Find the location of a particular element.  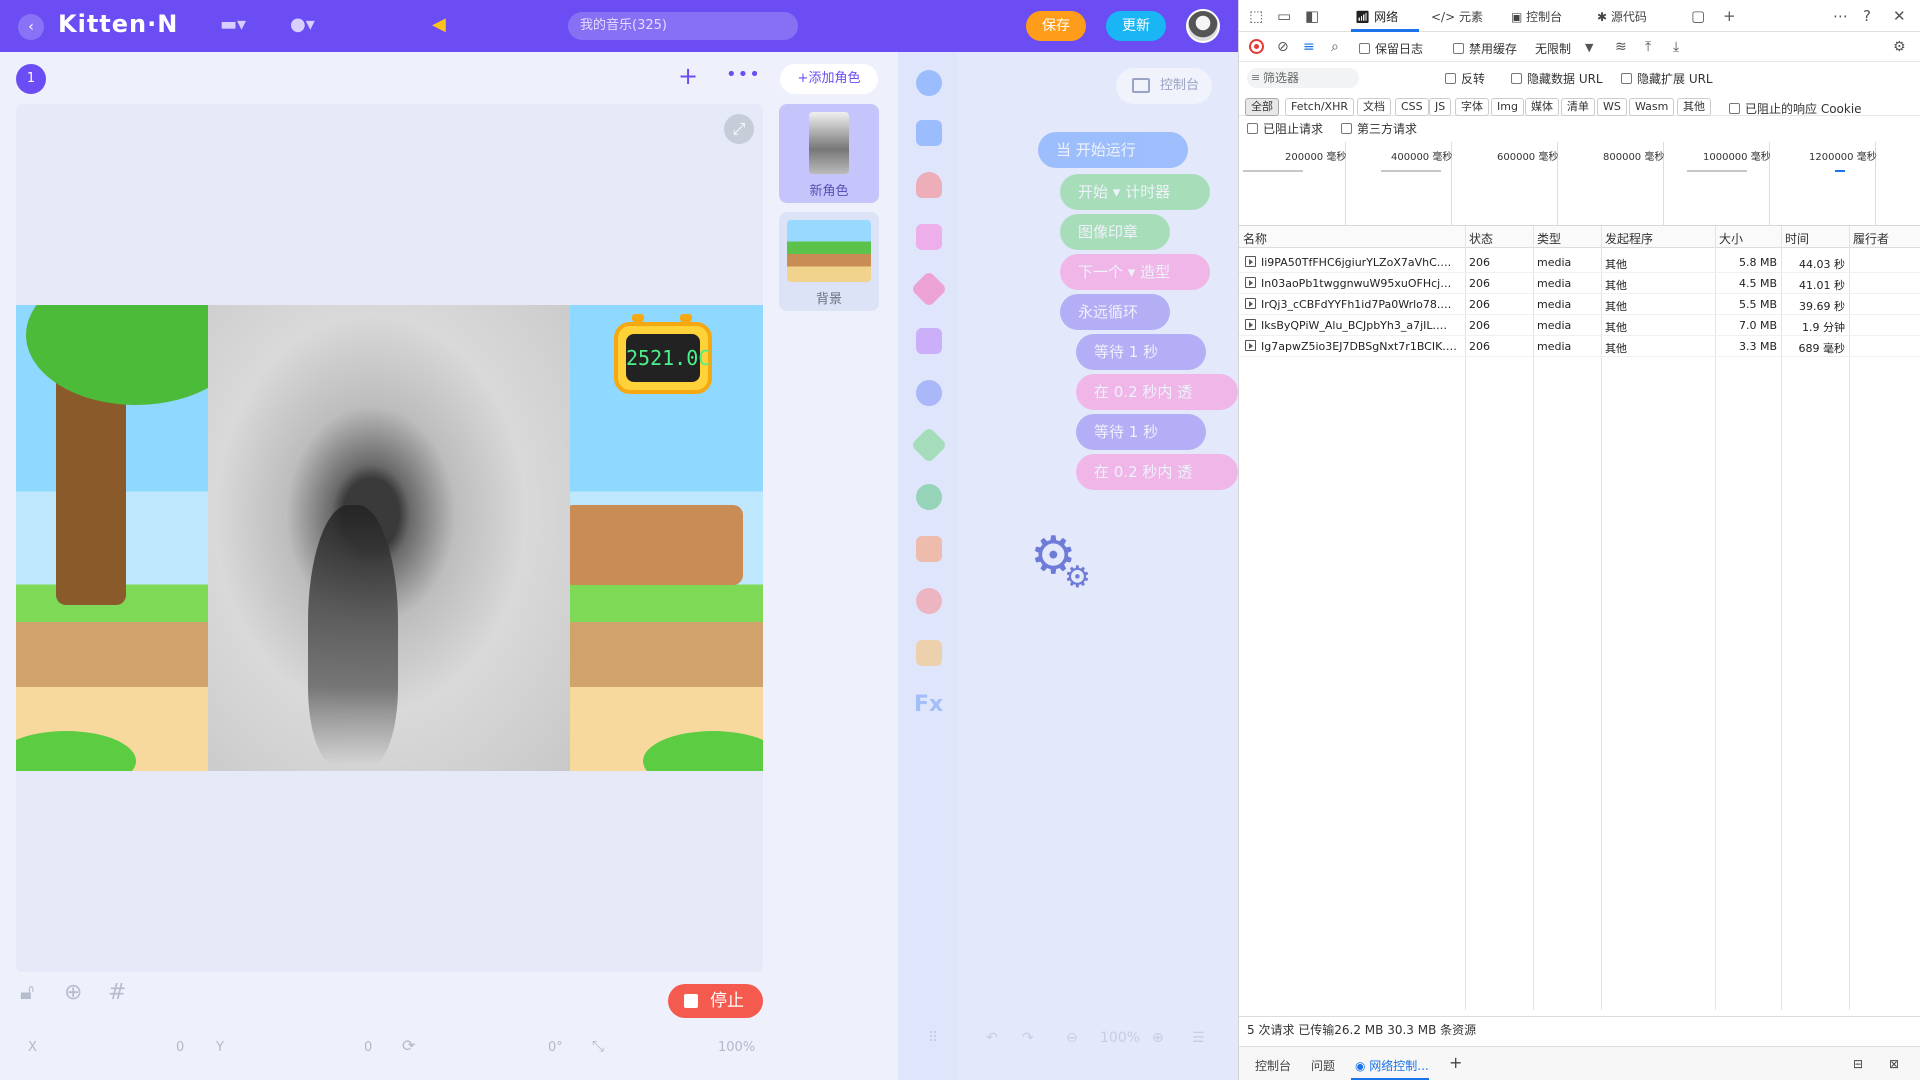

close-icon: ✕ is located at coordinates (1899, 16).